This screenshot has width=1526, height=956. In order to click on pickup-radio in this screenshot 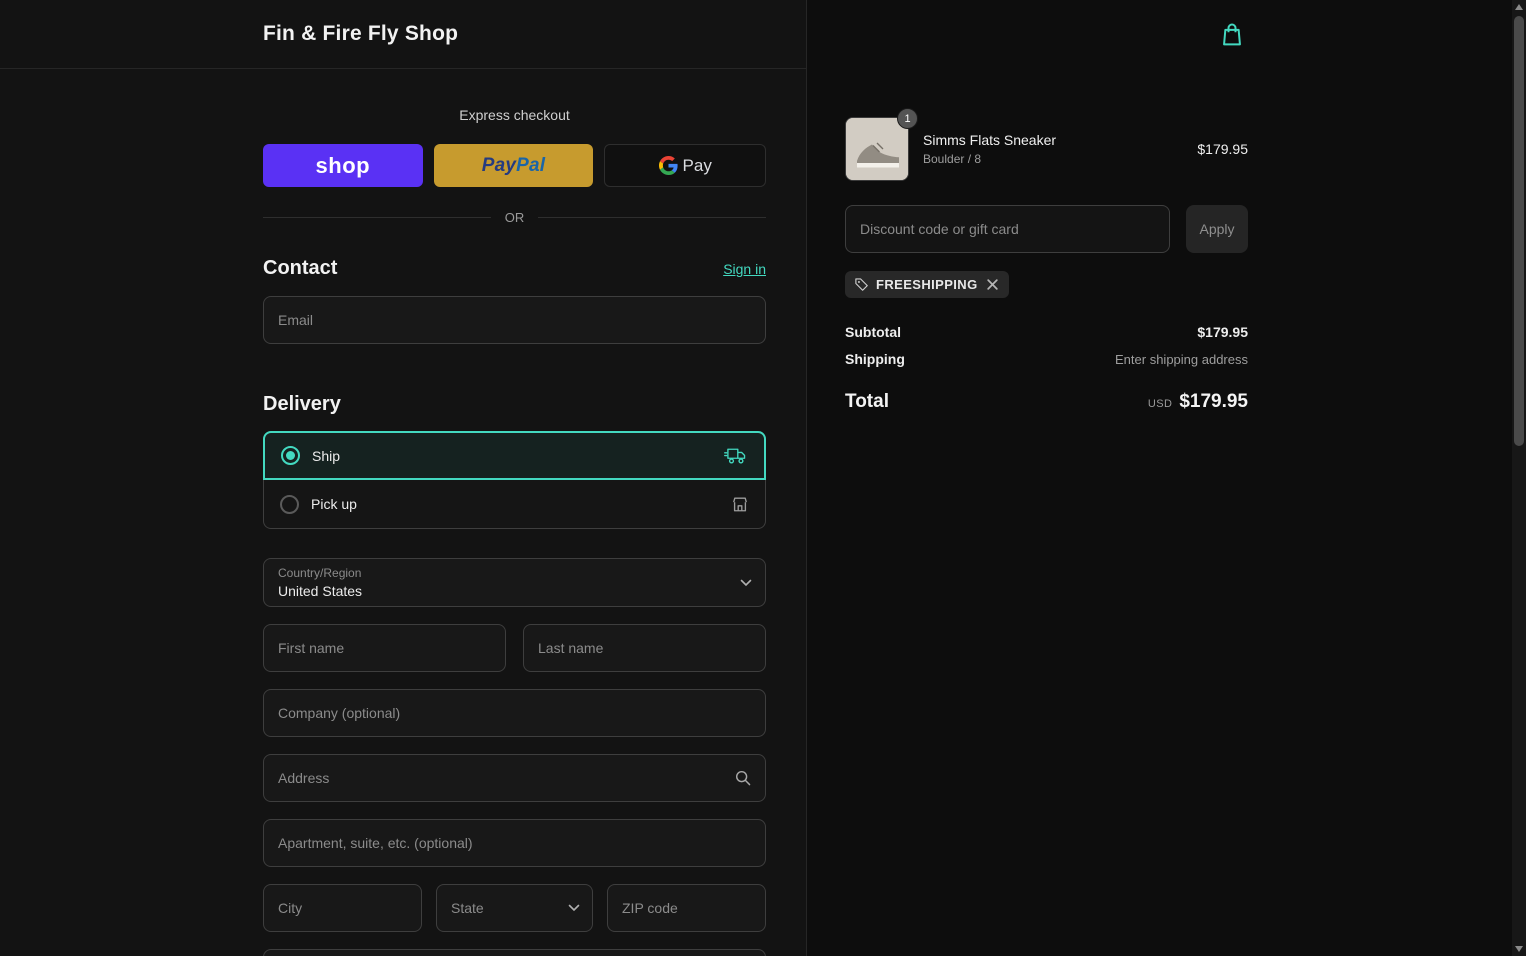, I will do `click(289, 504)`.